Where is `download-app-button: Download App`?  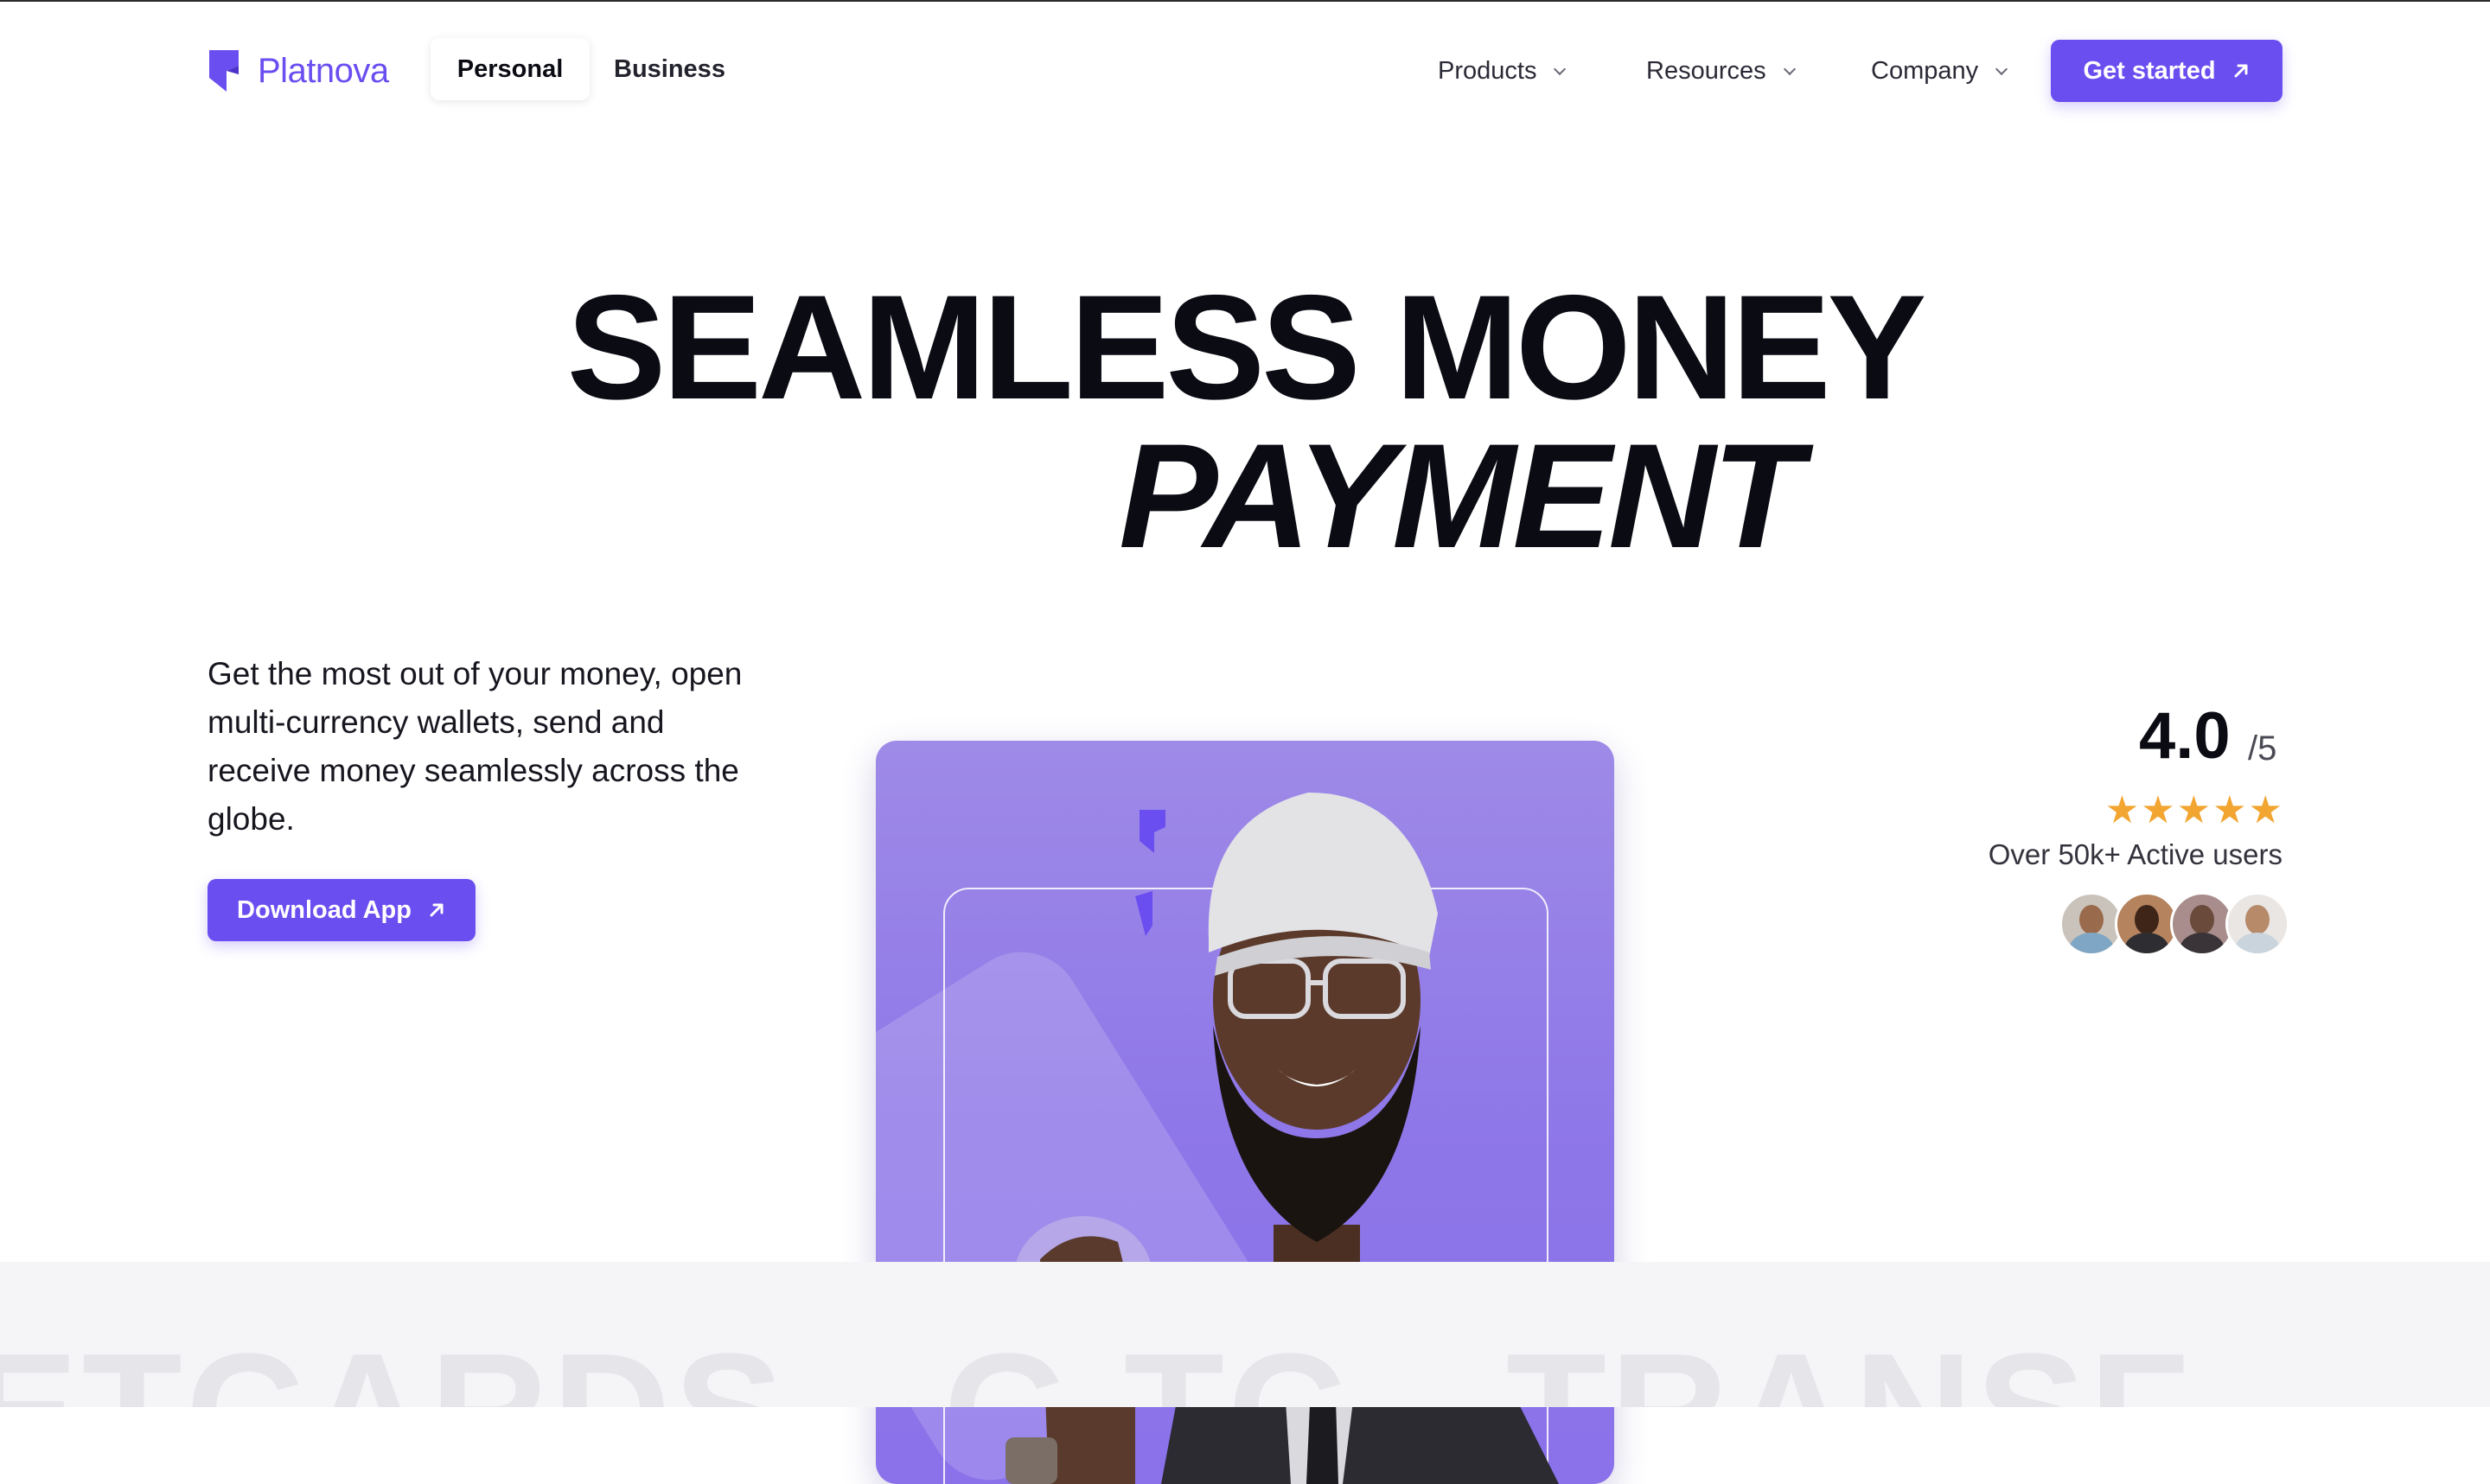
download-app-button: Download App is located at coordinates (342, 910).